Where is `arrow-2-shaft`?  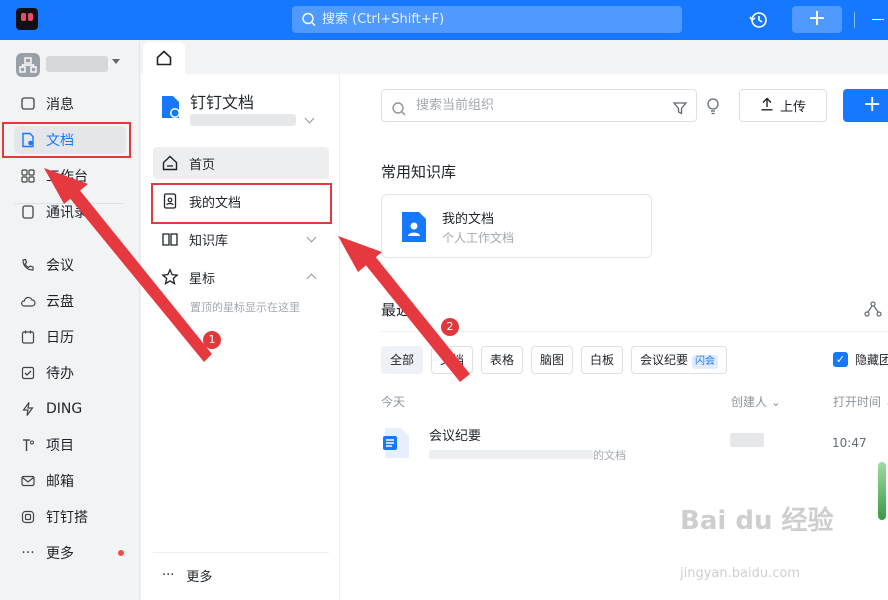
arrow-2-shaft is located at coordinates (415, 316).